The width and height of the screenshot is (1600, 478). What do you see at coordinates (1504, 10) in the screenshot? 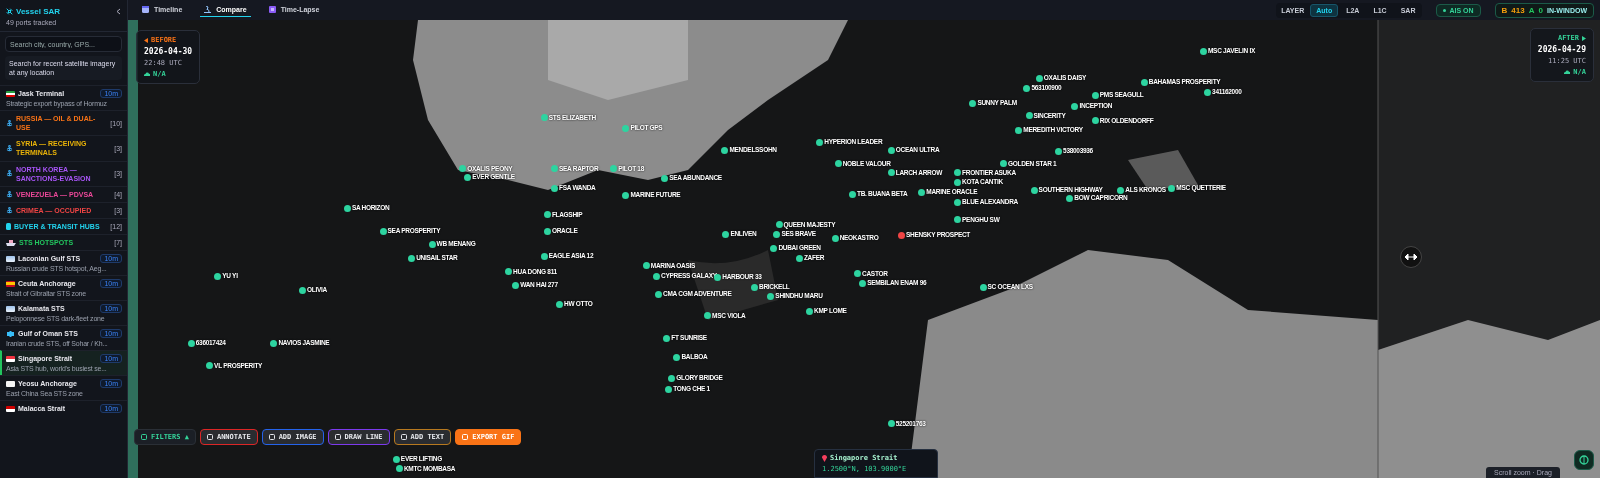
I see `count-label: B` at bounding box center [1504, 10].